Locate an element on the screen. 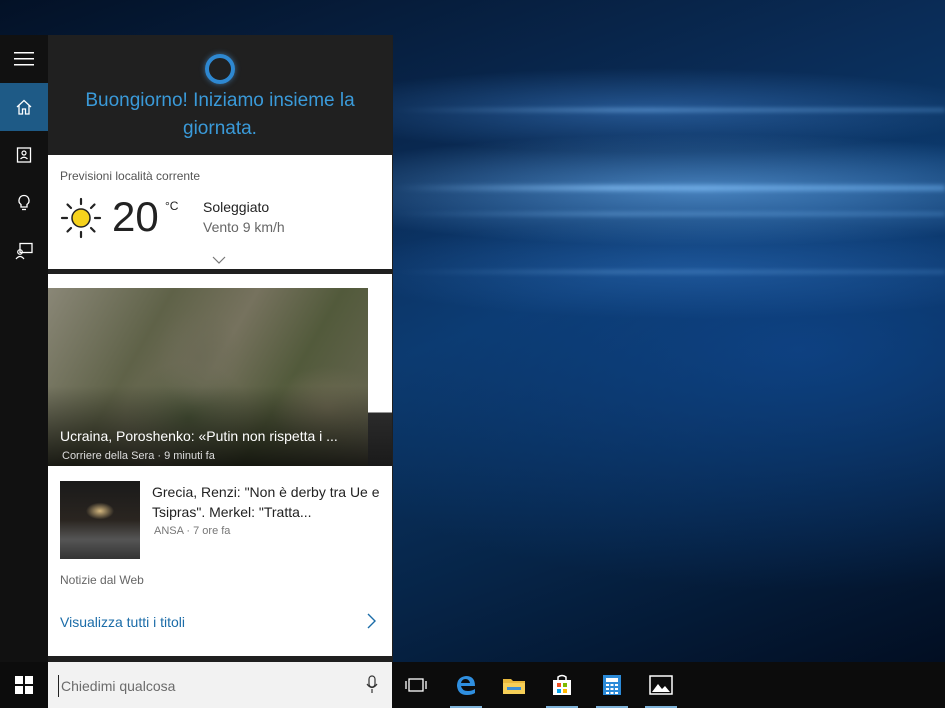  news-source-label: Notizie dal Web is located at coordinates (102, 580).